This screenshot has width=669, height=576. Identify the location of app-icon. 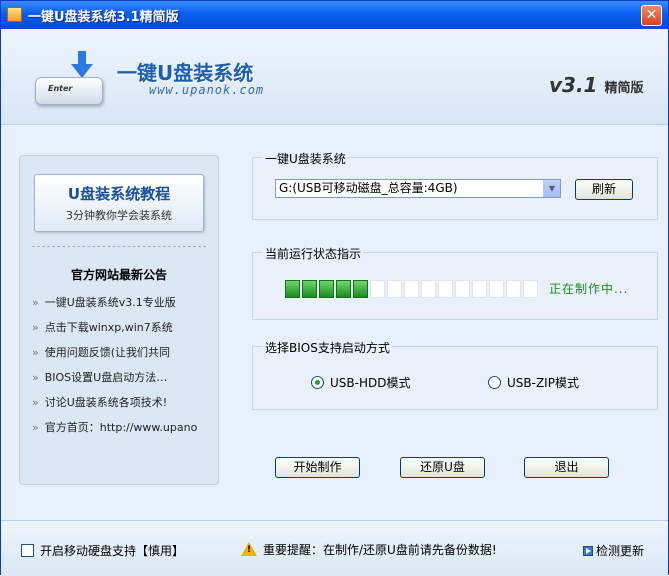
(14, 14).